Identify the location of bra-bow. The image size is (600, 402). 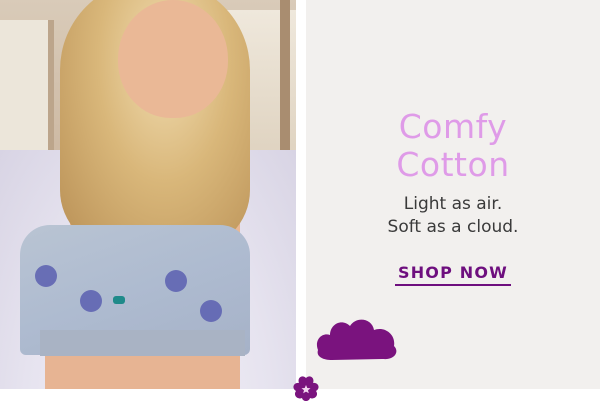
(119, 300).